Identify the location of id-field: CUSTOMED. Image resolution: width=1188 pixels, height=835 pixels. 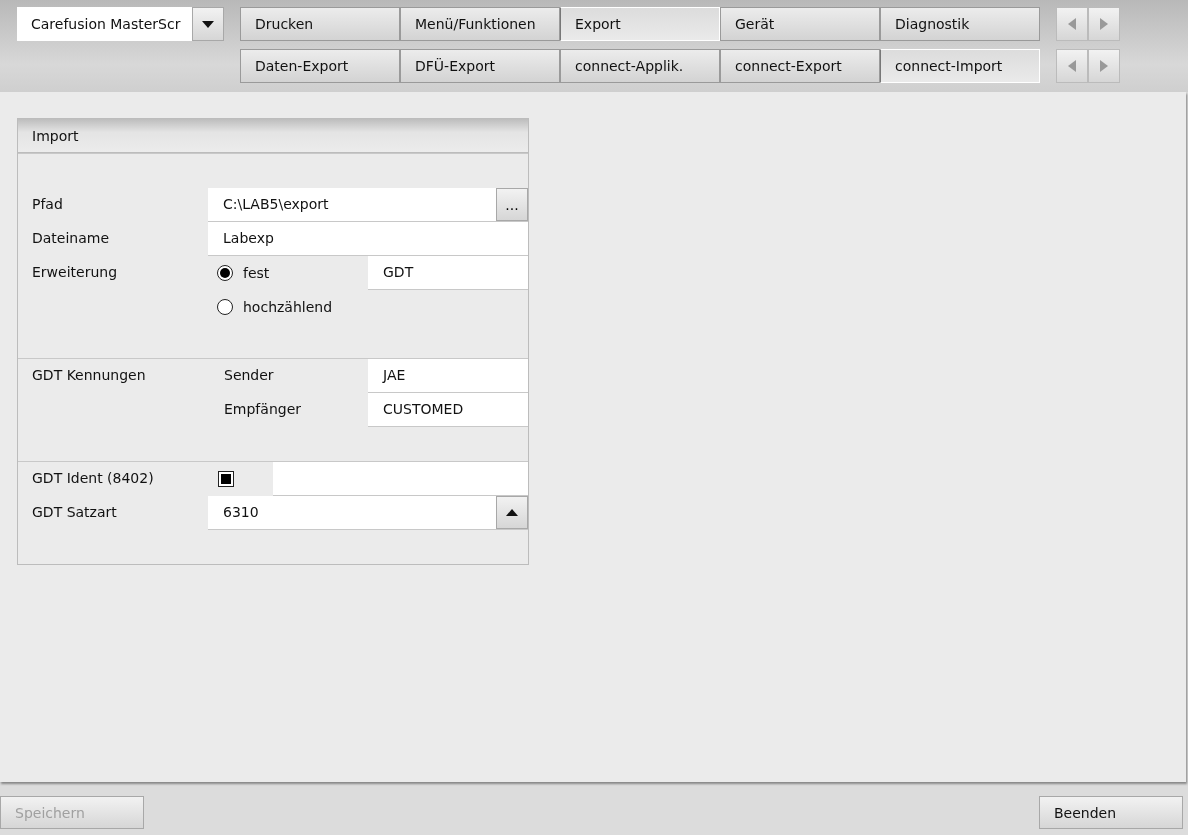
(448, 410).